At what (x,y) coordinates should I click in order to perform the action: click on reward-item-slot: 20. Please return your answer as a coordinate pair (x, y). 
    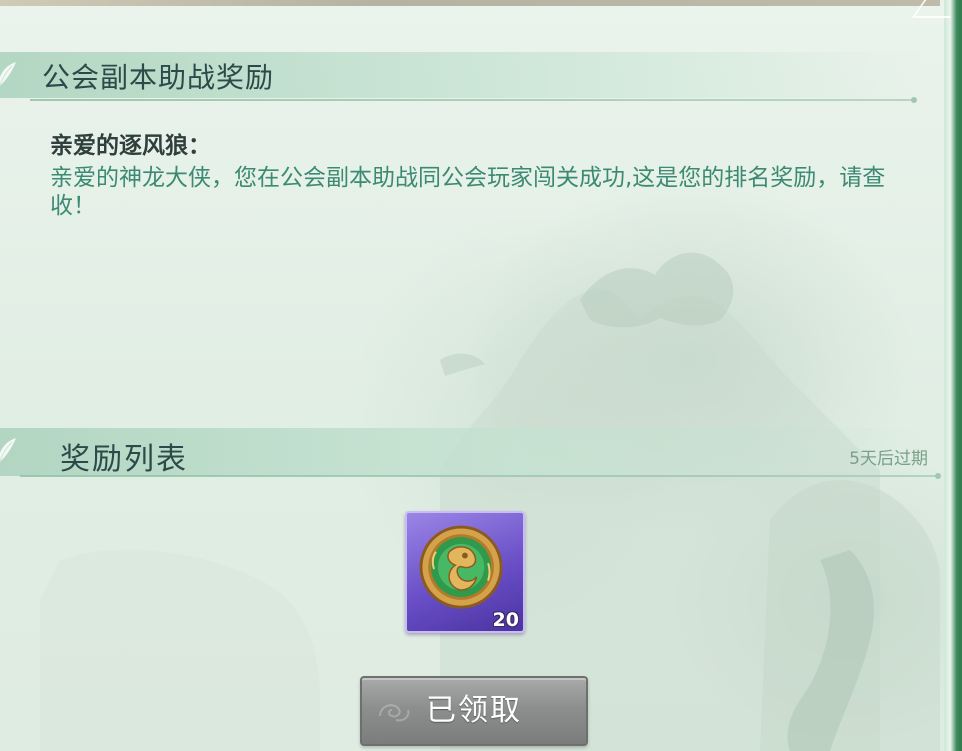
    Looking at the image, I should click on (465, 572).